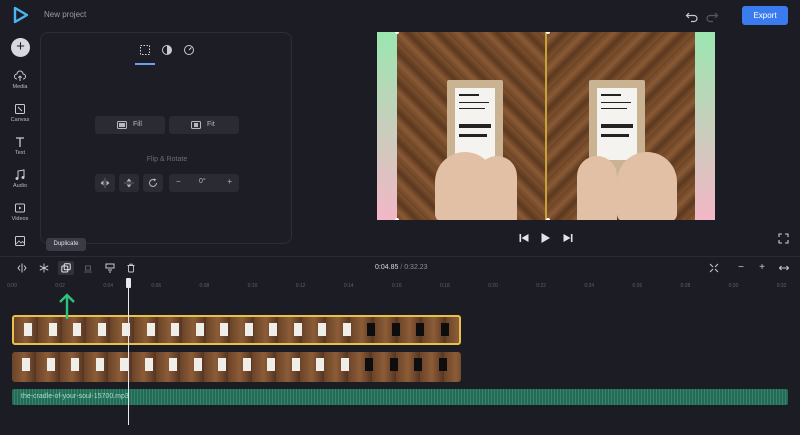 This screenshot has width=800, height=435. I want to click on ruler-tick: 0:14, so click(348, 286).